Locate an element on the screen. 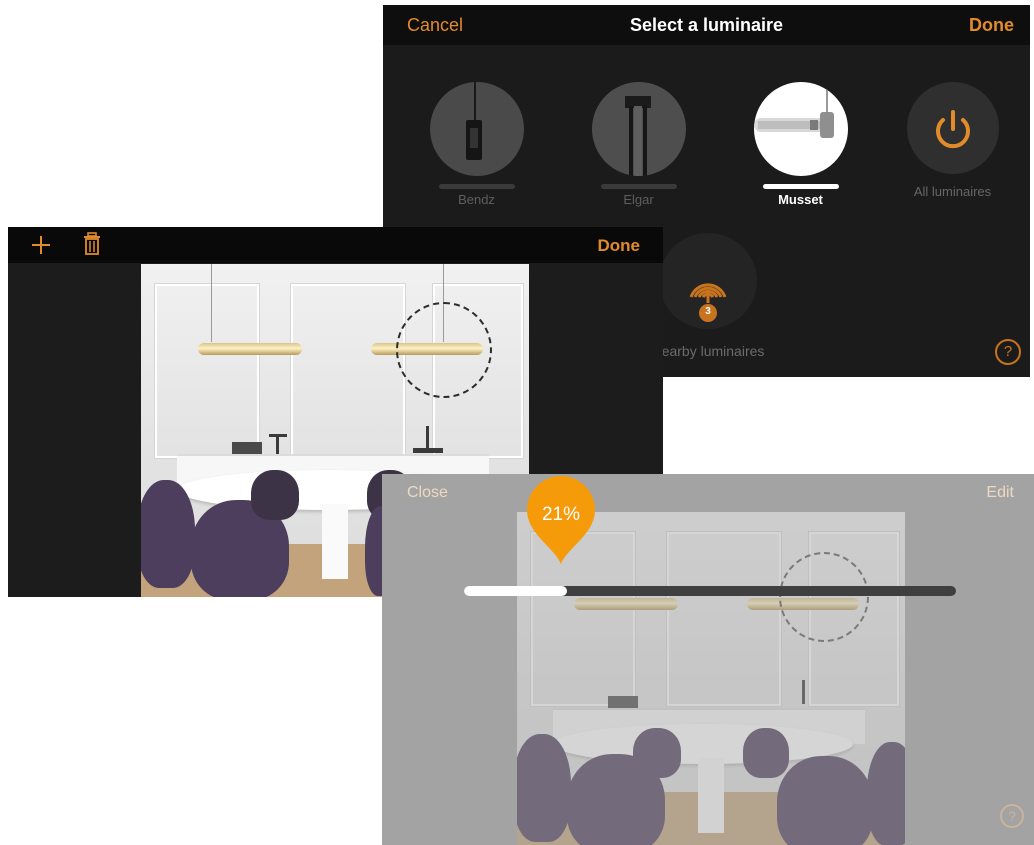 This screenshot has width=1034, height=845. nearby-count-badge: 3 is located at coordinates (708, 311).